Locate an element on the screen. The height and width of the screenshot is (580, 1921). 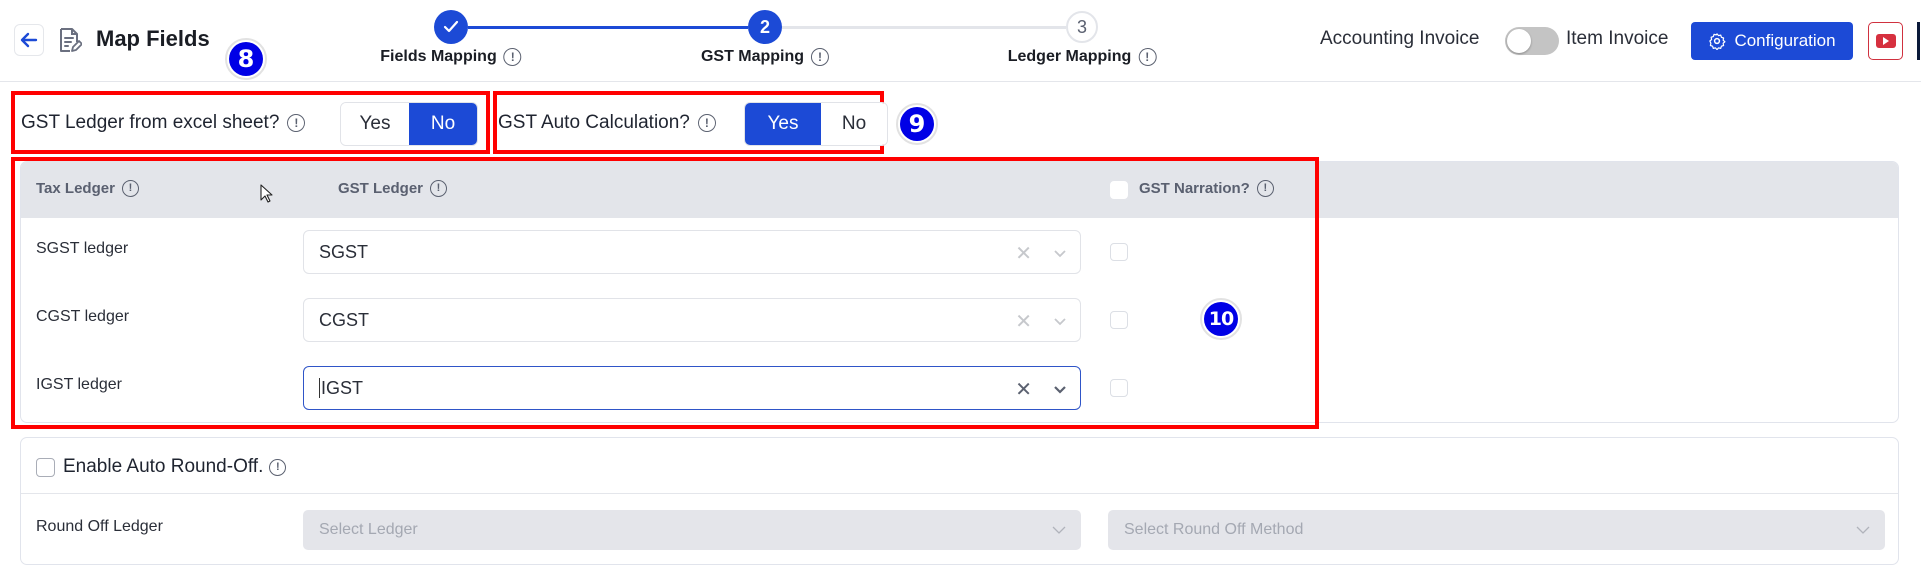
step-connector-pending is located at coordinates (924, 27).